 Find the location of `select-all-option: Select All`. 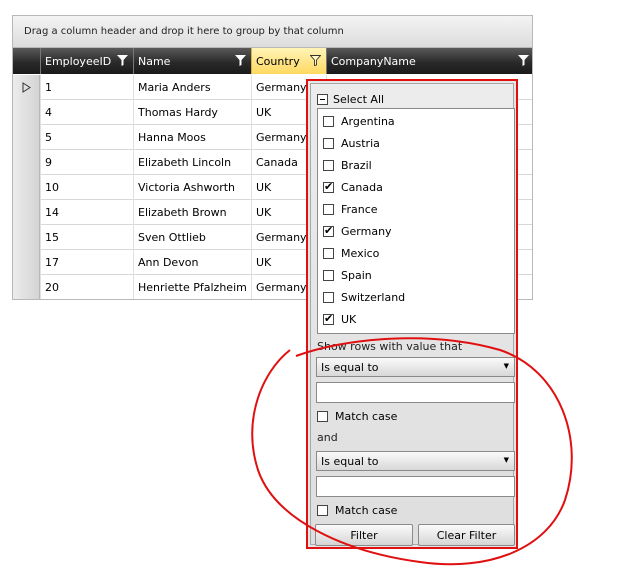

select-all-option: Select All is located at coordinates (350, 99).